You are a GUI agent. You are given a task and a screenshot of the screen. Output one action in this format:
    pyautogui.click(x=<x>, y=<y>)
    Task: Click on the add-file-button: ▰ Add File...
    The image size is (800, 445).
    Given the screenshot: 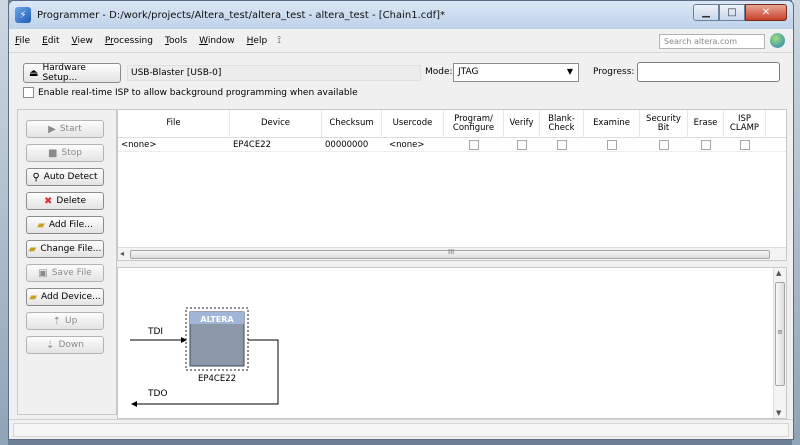 What is the action you would take?
    pyautogui.click(x=65, y=225)
    